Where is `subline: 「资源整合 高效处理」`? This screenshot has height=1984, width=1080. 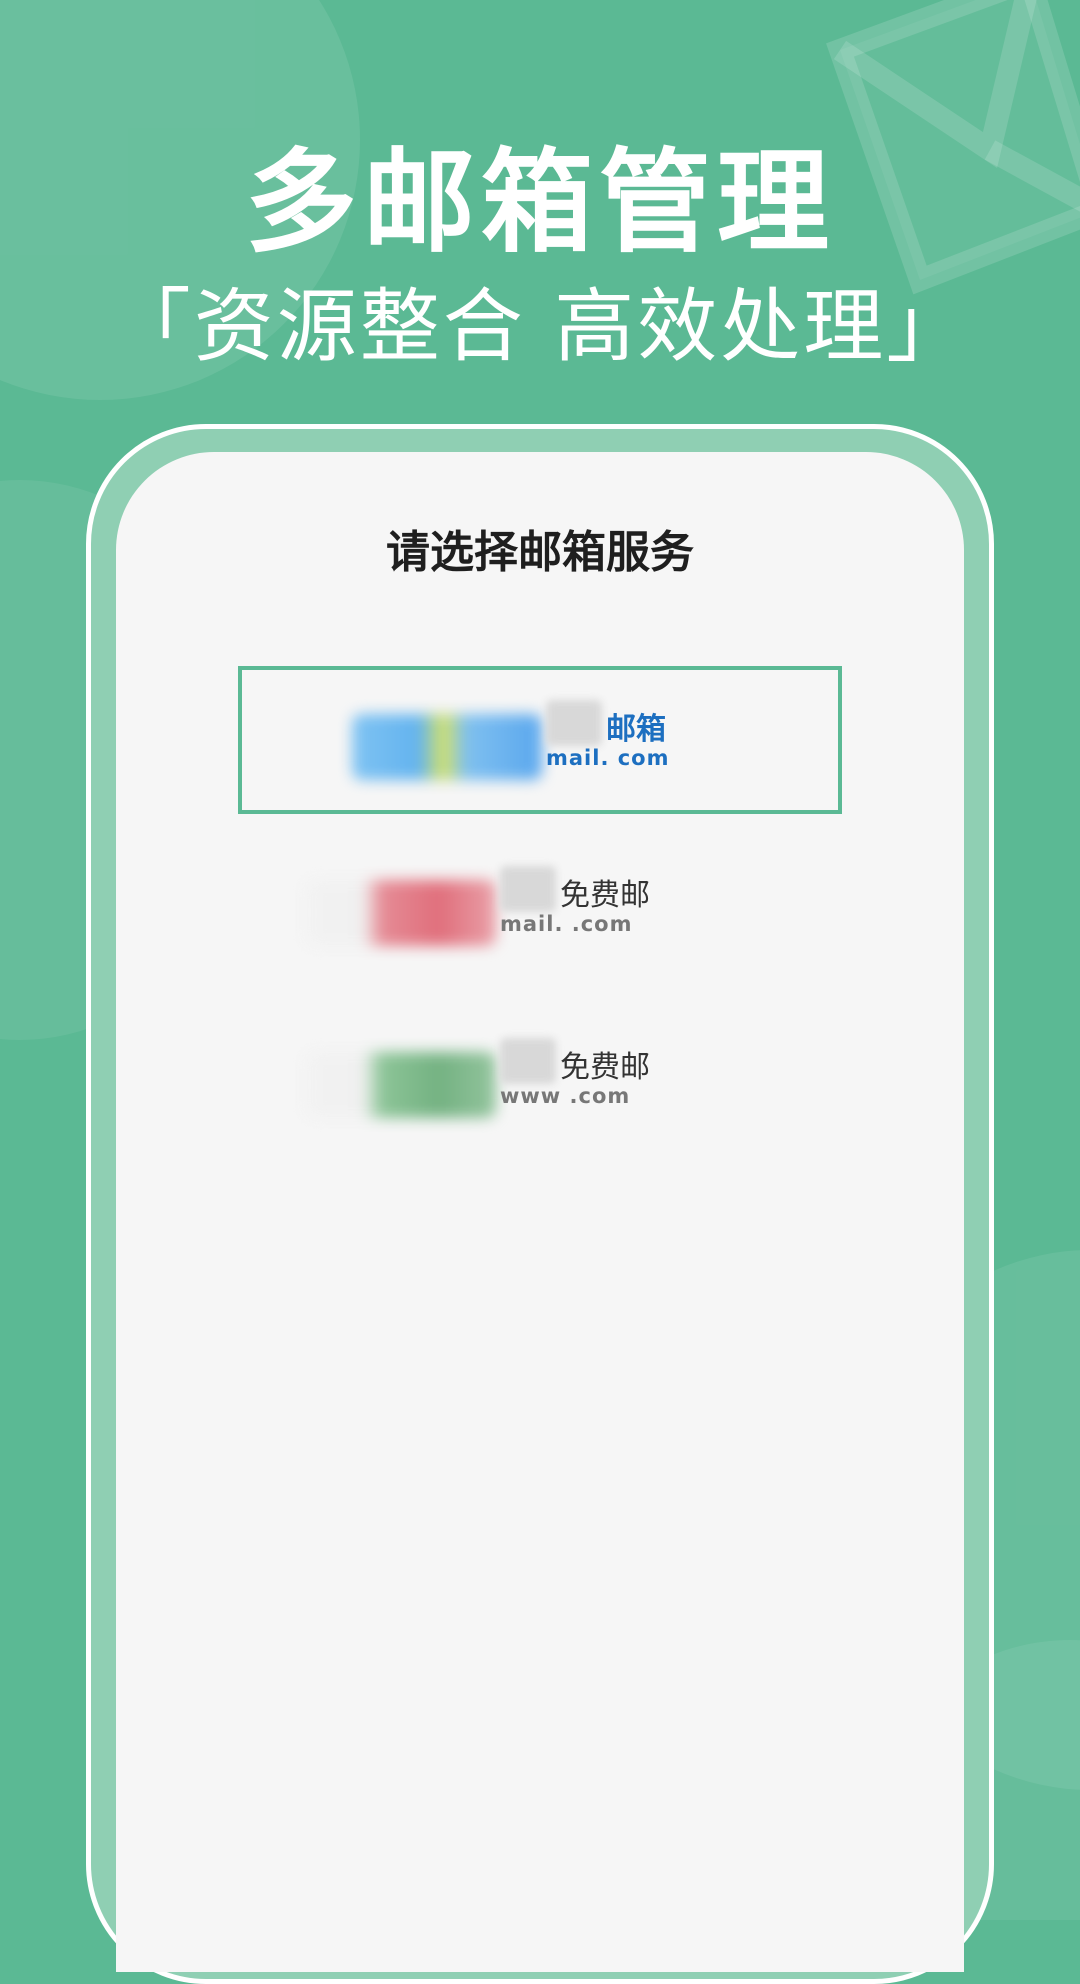 subline: 「资源整合 高效处理」 is located at coordinates (540, 326).